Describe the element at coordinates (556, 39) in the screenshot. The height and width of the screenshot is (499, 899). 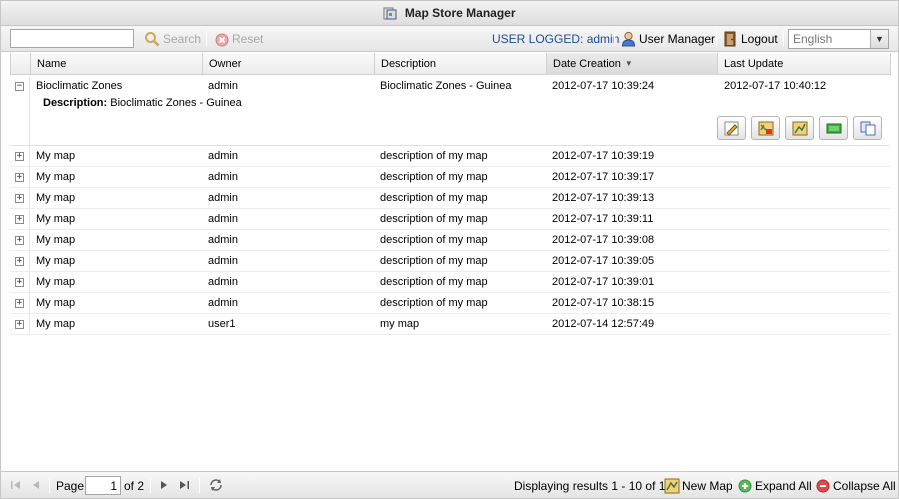
I see `user-logged-label: USER LOGGED: admin` at that location.